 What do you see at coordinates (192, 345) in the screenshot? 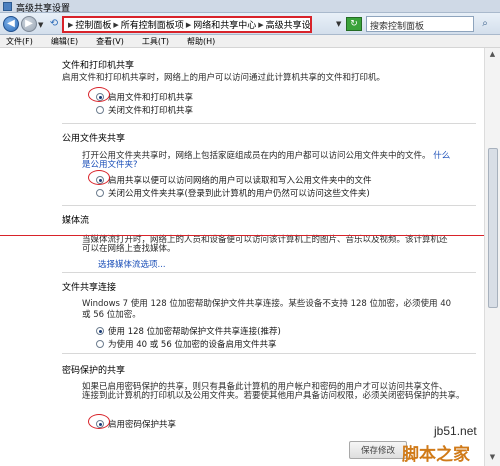
I see `encryption-40-label: 为使用 40 或 56 位加密的设备启用文件共享` at bounding box center [192, 345].